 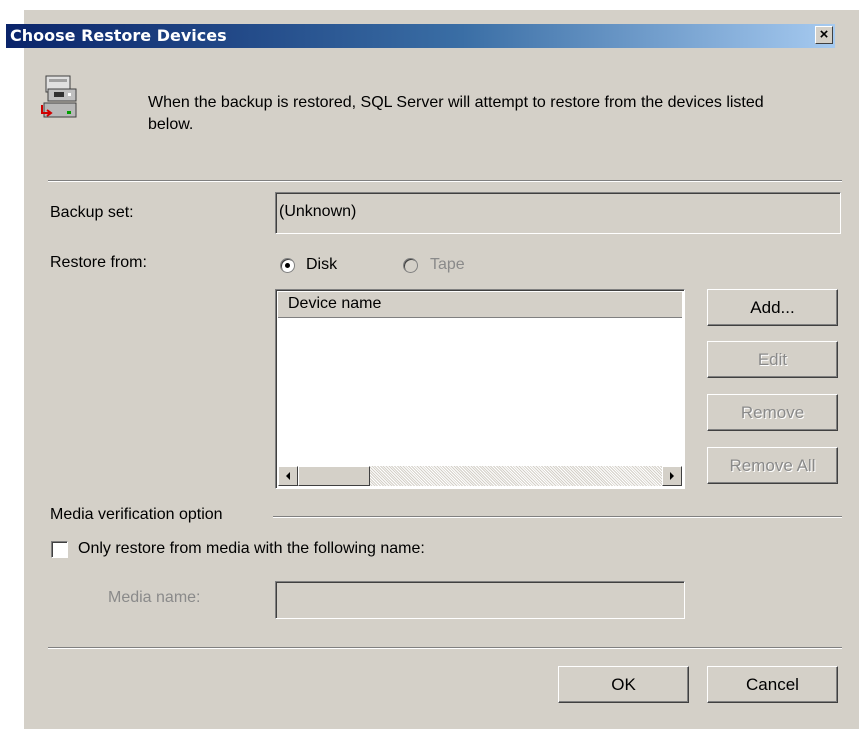 What do you see at coordinates (420, 36) in the screenshot?
I see `title-bar: Choose Restore Devices ×` at bounding box center [420, 36].